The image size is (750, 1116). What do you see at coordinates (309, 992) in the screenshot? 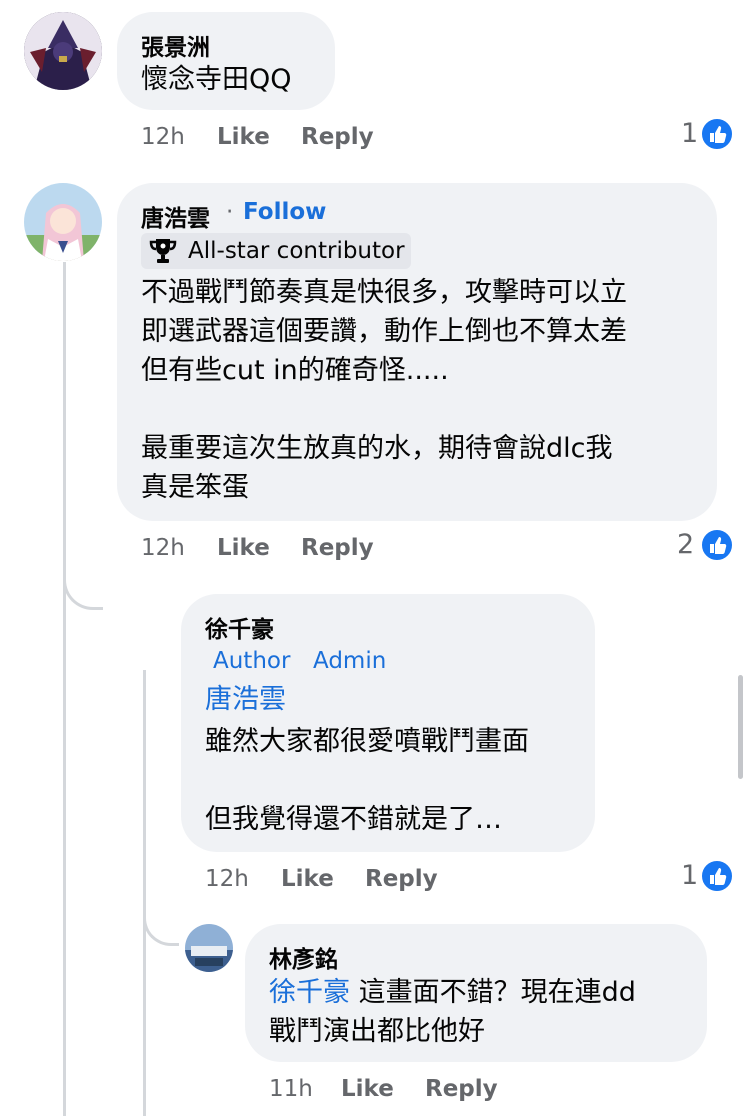
I see `mention-link: 徐千豪` at bounding box center [309, 992].